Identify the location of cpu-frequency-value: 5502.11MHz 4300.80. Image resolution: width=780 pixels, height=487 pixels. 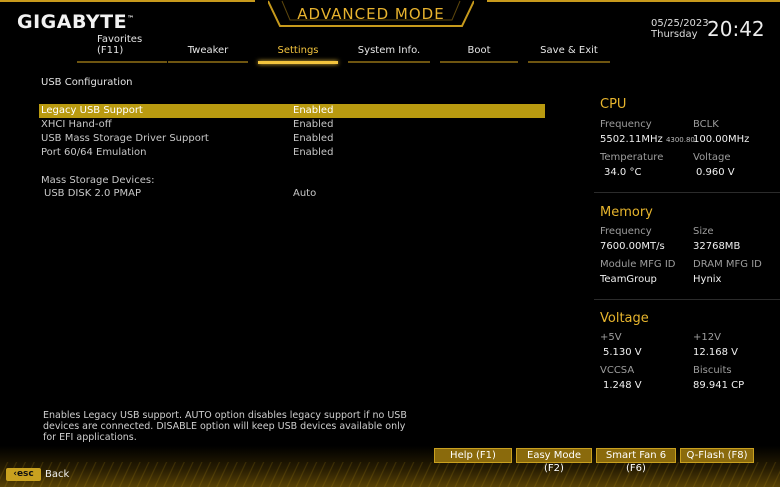
(647, 139).